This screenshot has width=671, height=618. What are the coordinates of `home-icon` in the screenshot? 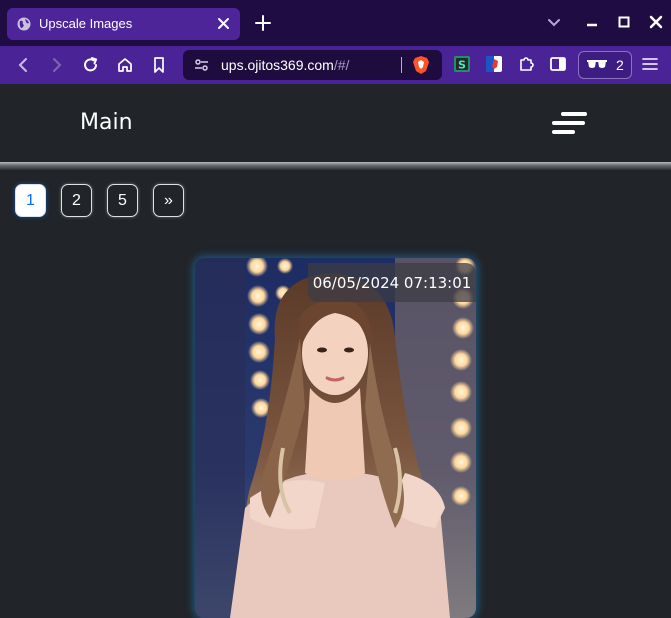 It's located at (125, 65).